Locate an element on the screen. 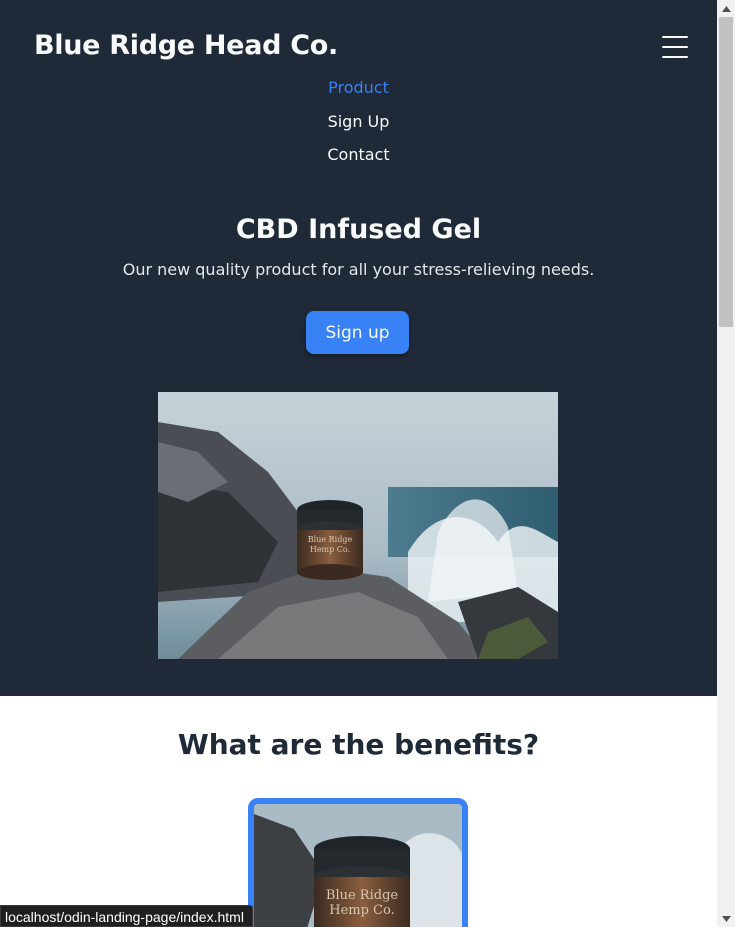 Image resolution: width=735 pixels, height=927 pixels. link-status-bar: localhost/odin-landing-page/index.html is located at coordinates (126, 916).